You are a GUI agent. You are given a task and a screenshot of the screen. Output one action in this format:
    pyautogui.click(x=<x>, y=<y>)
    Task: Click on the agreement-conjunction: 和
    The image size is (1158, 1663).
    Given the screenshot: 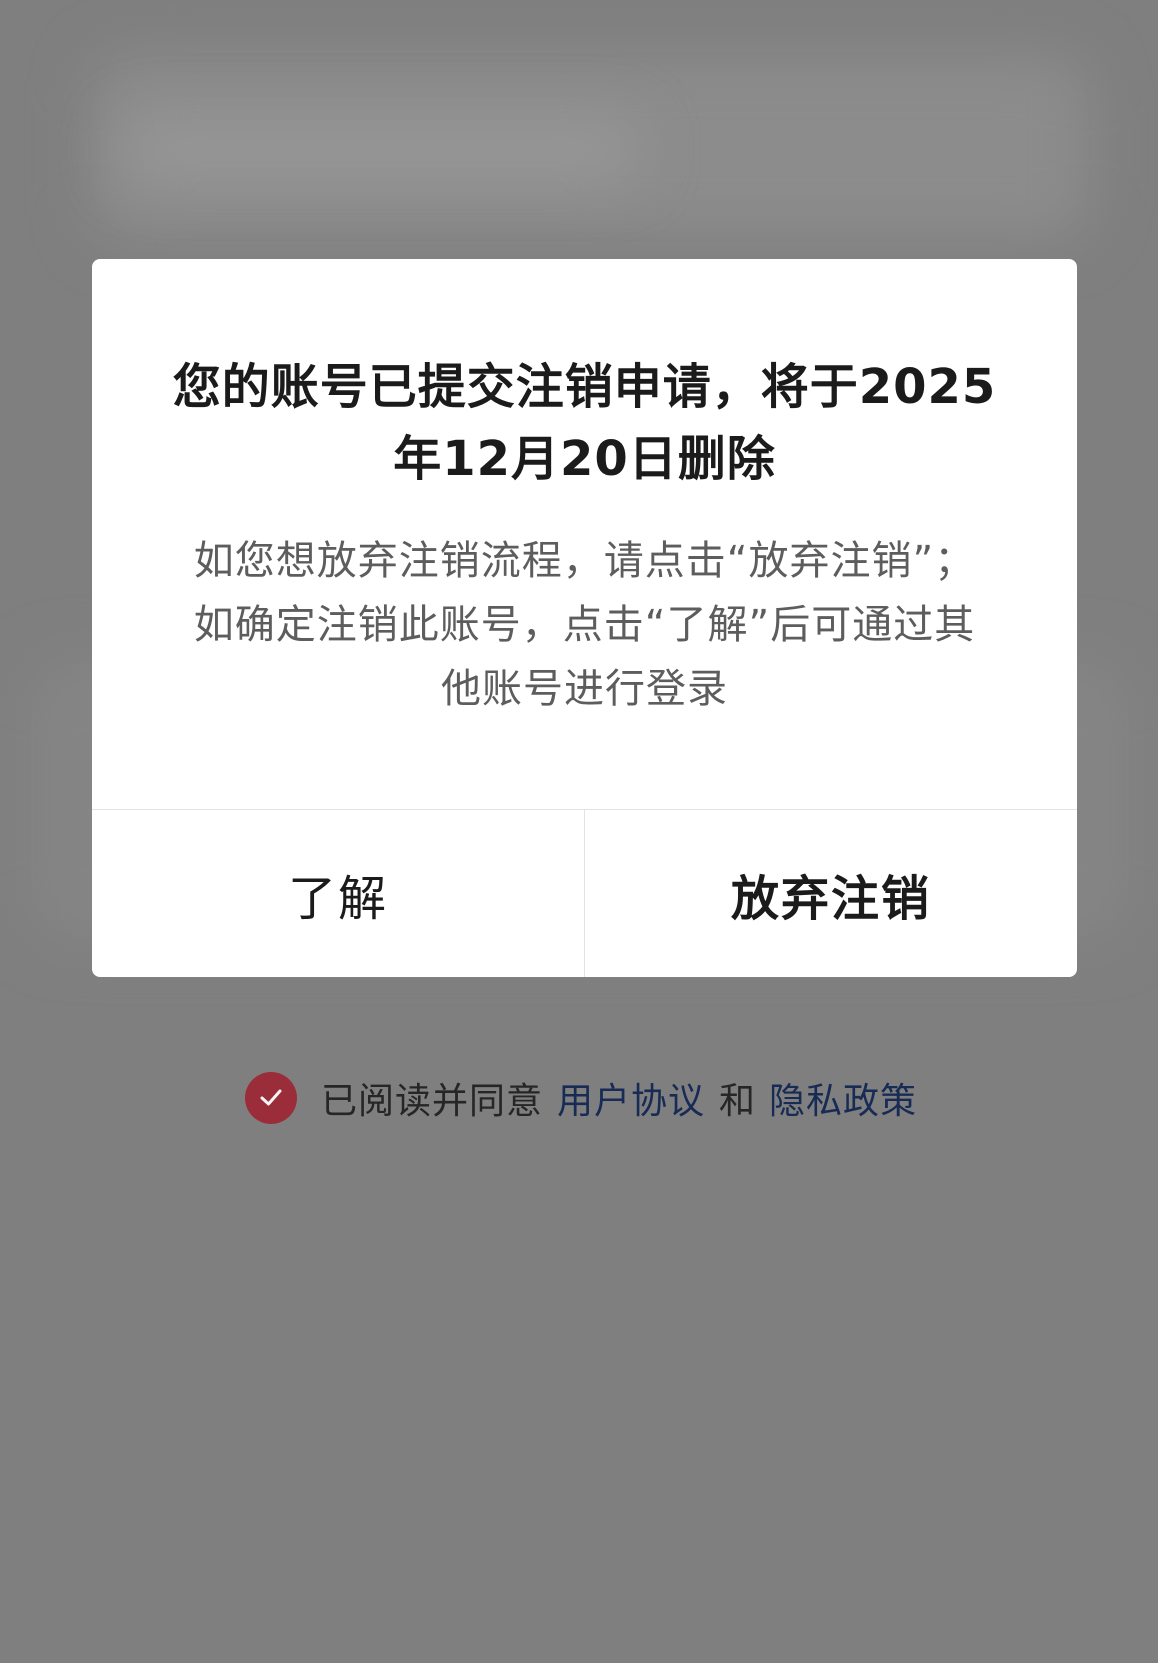 What is the action you would take?
    pyautogui.click(x=737, y=1101)
    